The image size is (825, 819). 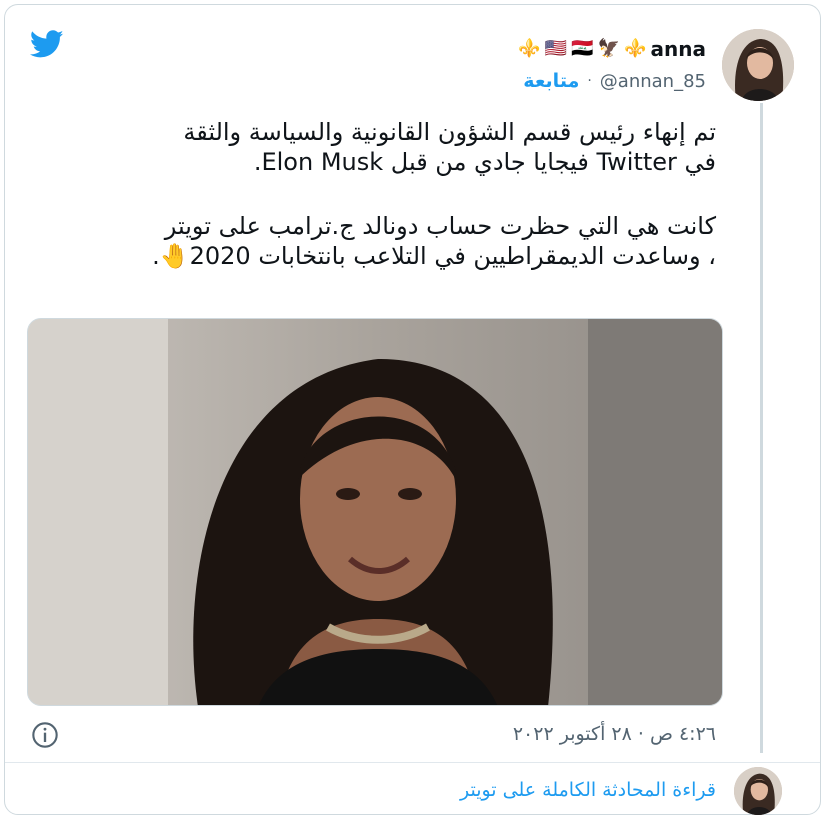 I want to click on eagle-emoji: 🦅, so click(x=609, y=48).